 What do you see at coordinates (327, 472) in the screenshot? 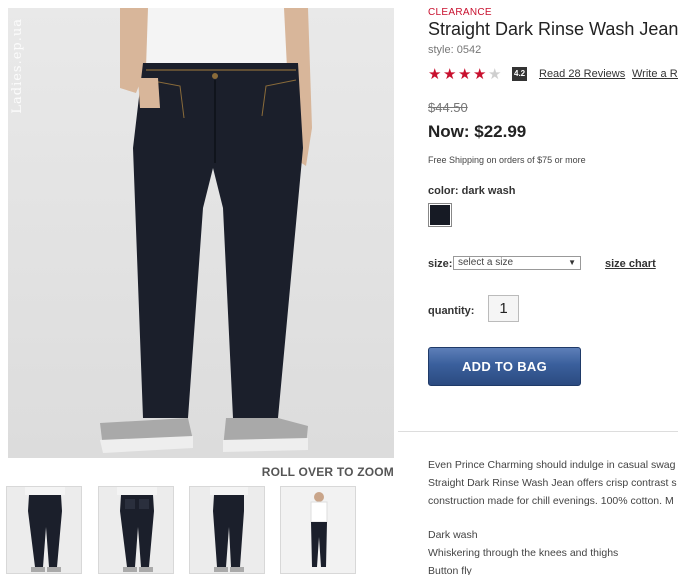
I see `zoom-hint: ROLL OVER TO ZOOM` at bounding box center [327, 472].